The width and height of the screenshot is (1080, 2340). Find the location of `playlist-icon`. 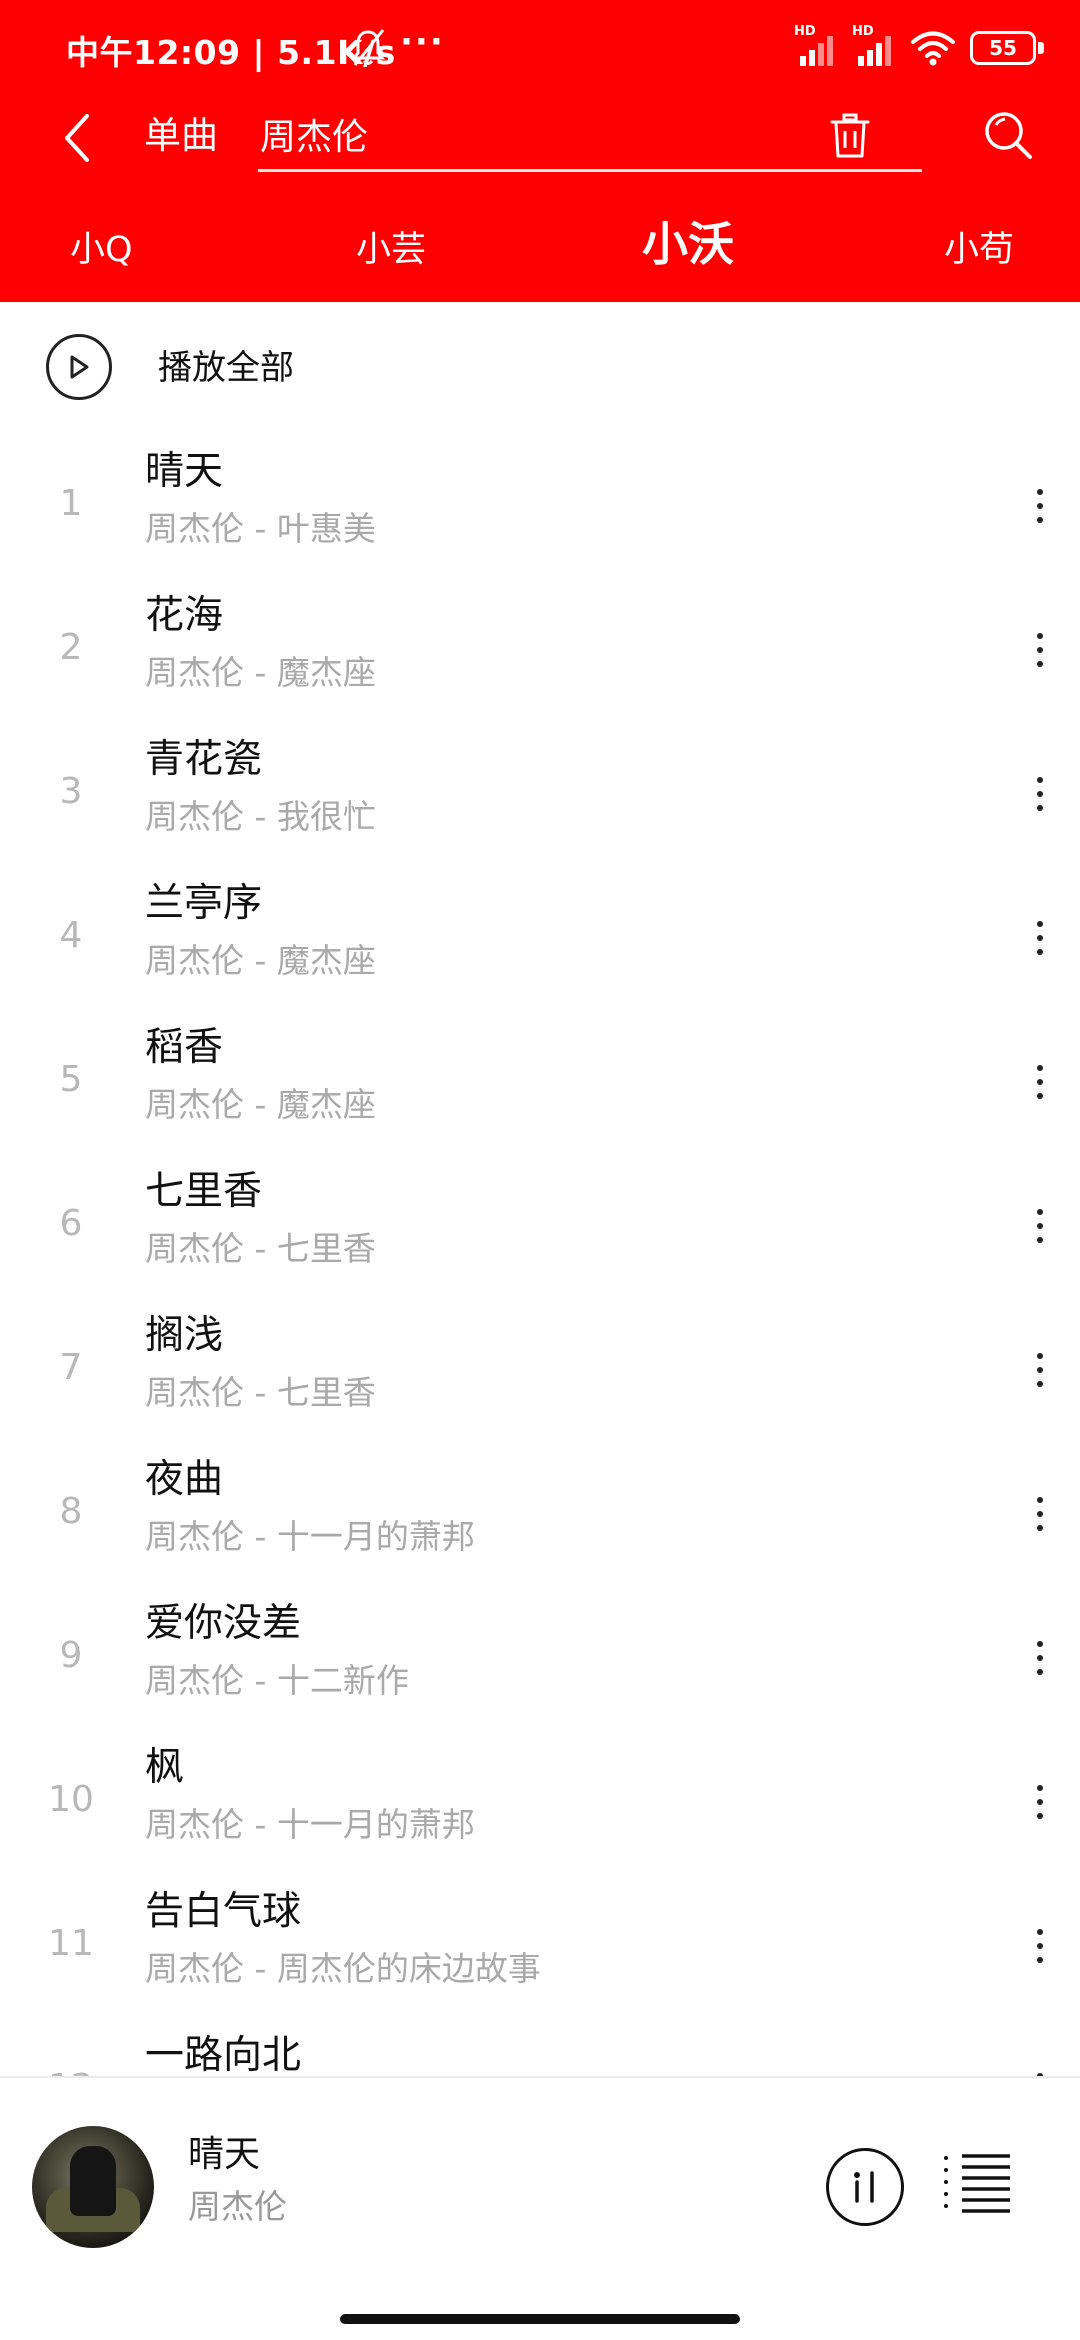

playlist-icon is located at coordinates (977, 2184).